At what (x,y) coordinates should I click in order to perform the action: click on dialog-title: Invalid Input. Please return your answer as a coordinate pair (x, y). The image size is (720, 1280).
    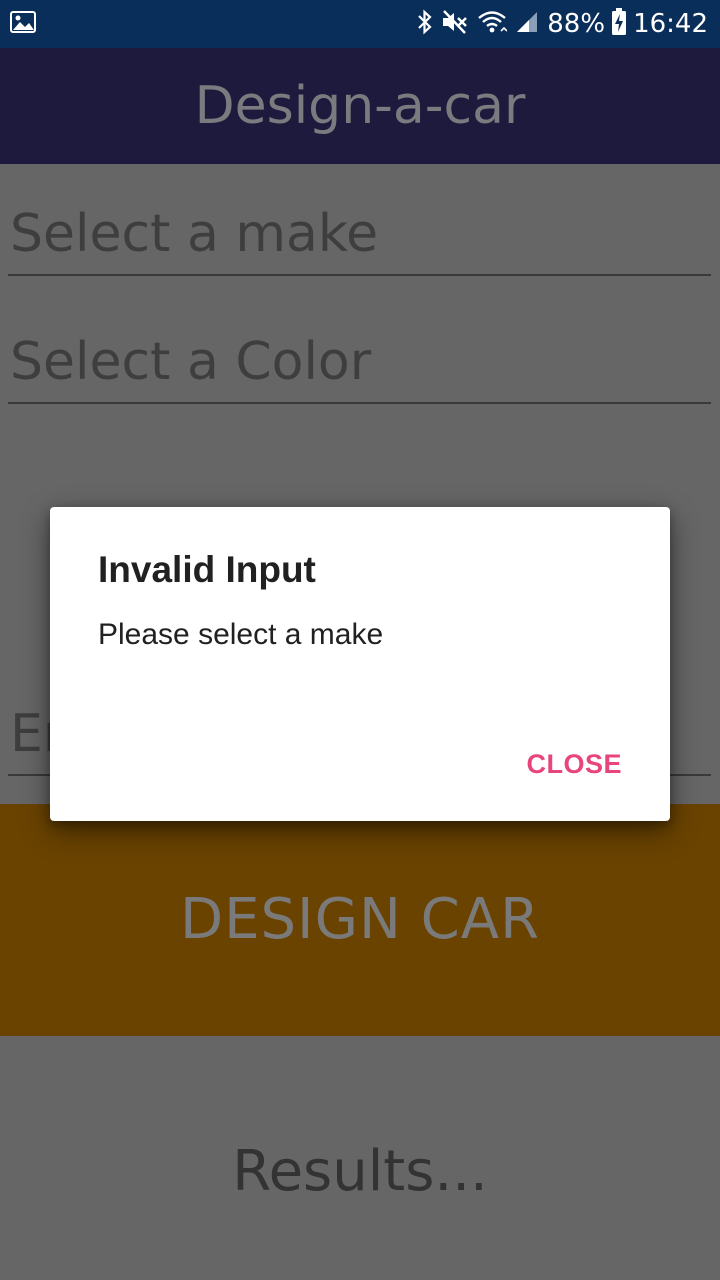
    Looking at the image, I should click on (207, 569).